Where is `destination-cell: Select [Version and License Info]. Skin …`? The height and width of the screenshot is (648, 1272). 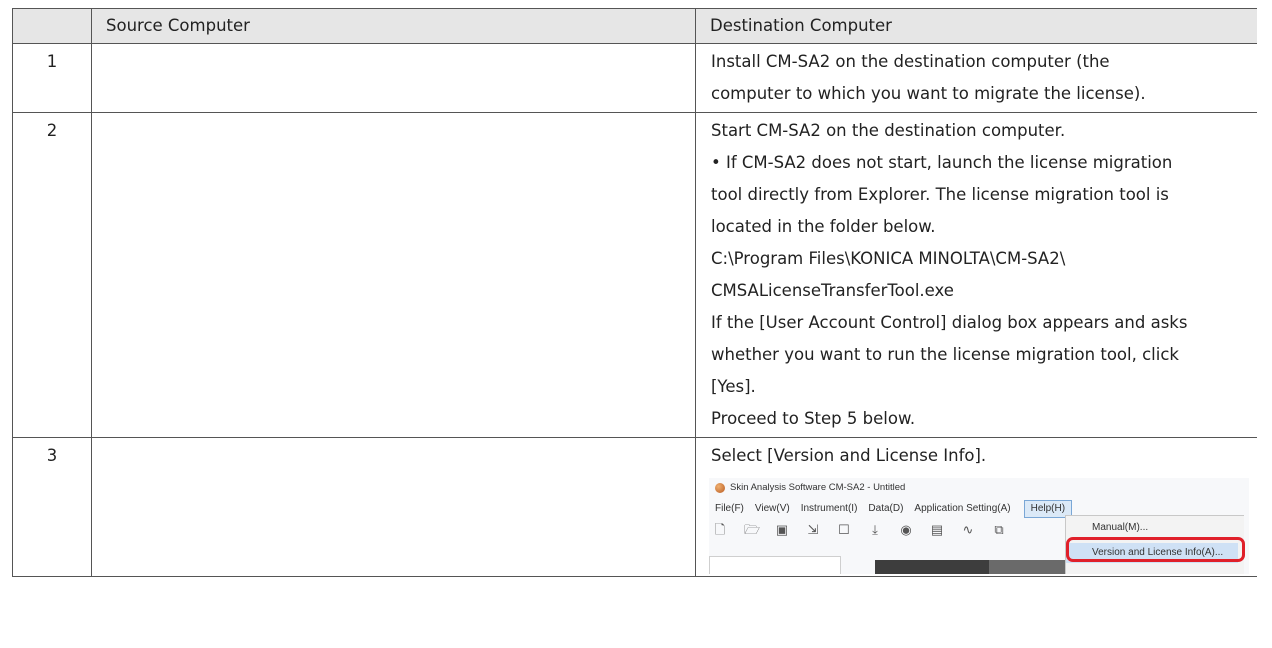
destination-cell: Select [Version and License Info]. Skin … is located at coordinates (976, 507).